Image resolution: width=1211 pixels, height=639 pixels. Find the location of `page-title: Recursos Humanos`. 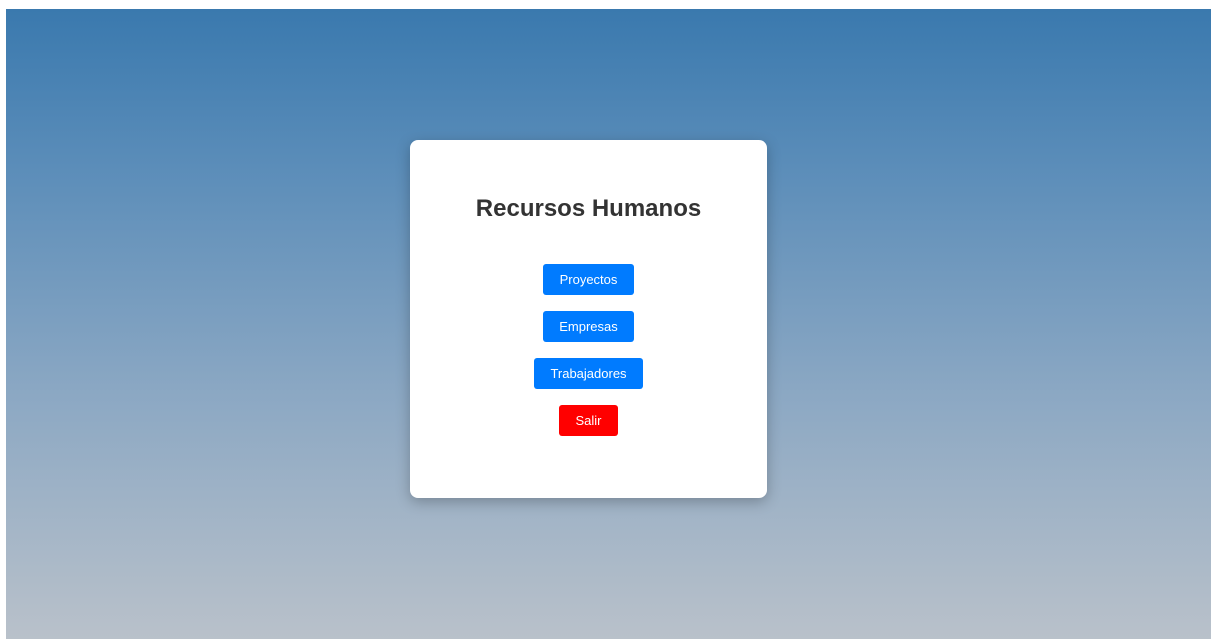

page-title: Recursos Humanos is located at coordinates (588, 208).